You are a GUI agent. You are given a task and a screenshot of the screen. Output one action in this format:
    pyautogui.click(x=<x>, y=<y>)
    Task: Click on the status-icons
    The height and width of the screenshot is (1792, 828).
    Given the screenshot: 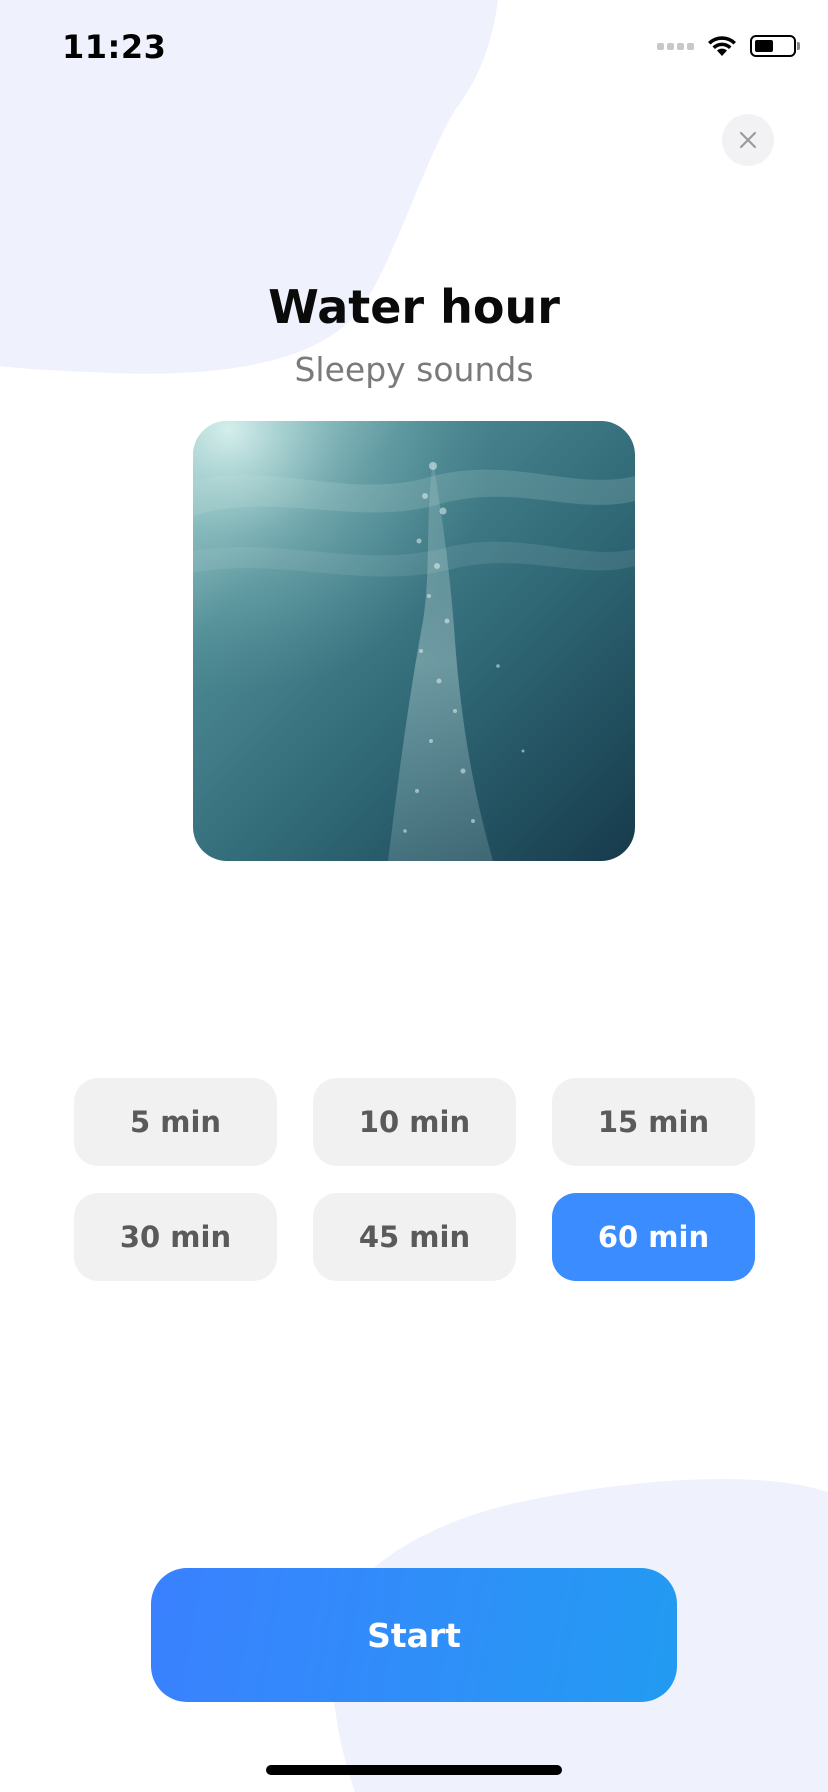 What is the action you would take?
    pyautogui.click(x=728, y=46)
    